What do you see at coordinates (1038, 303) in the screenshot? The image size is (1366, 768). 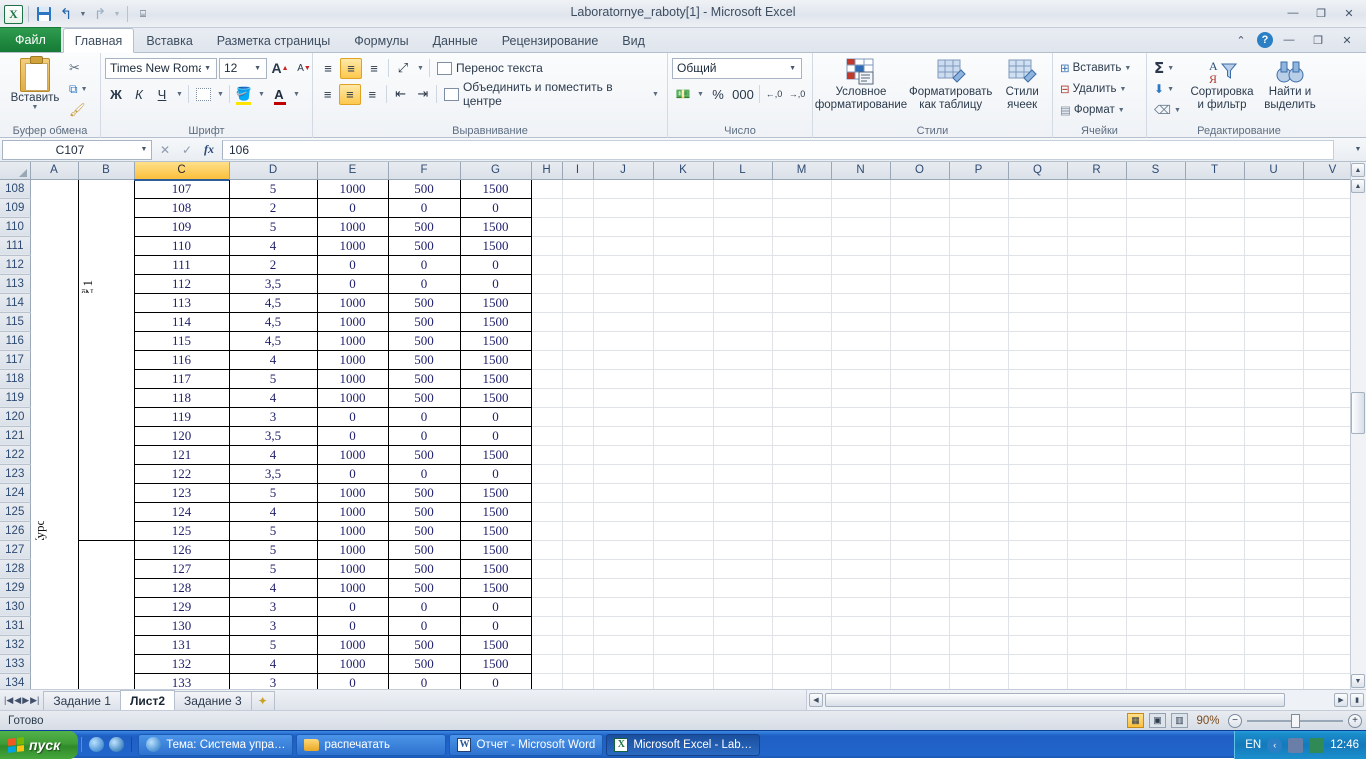 I see `cell-Q114` at bounding box center [1038, 303].